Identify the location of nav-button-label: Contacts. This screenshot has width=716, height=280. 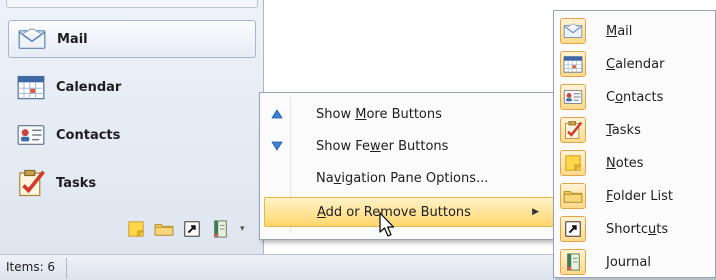
(88, 135).